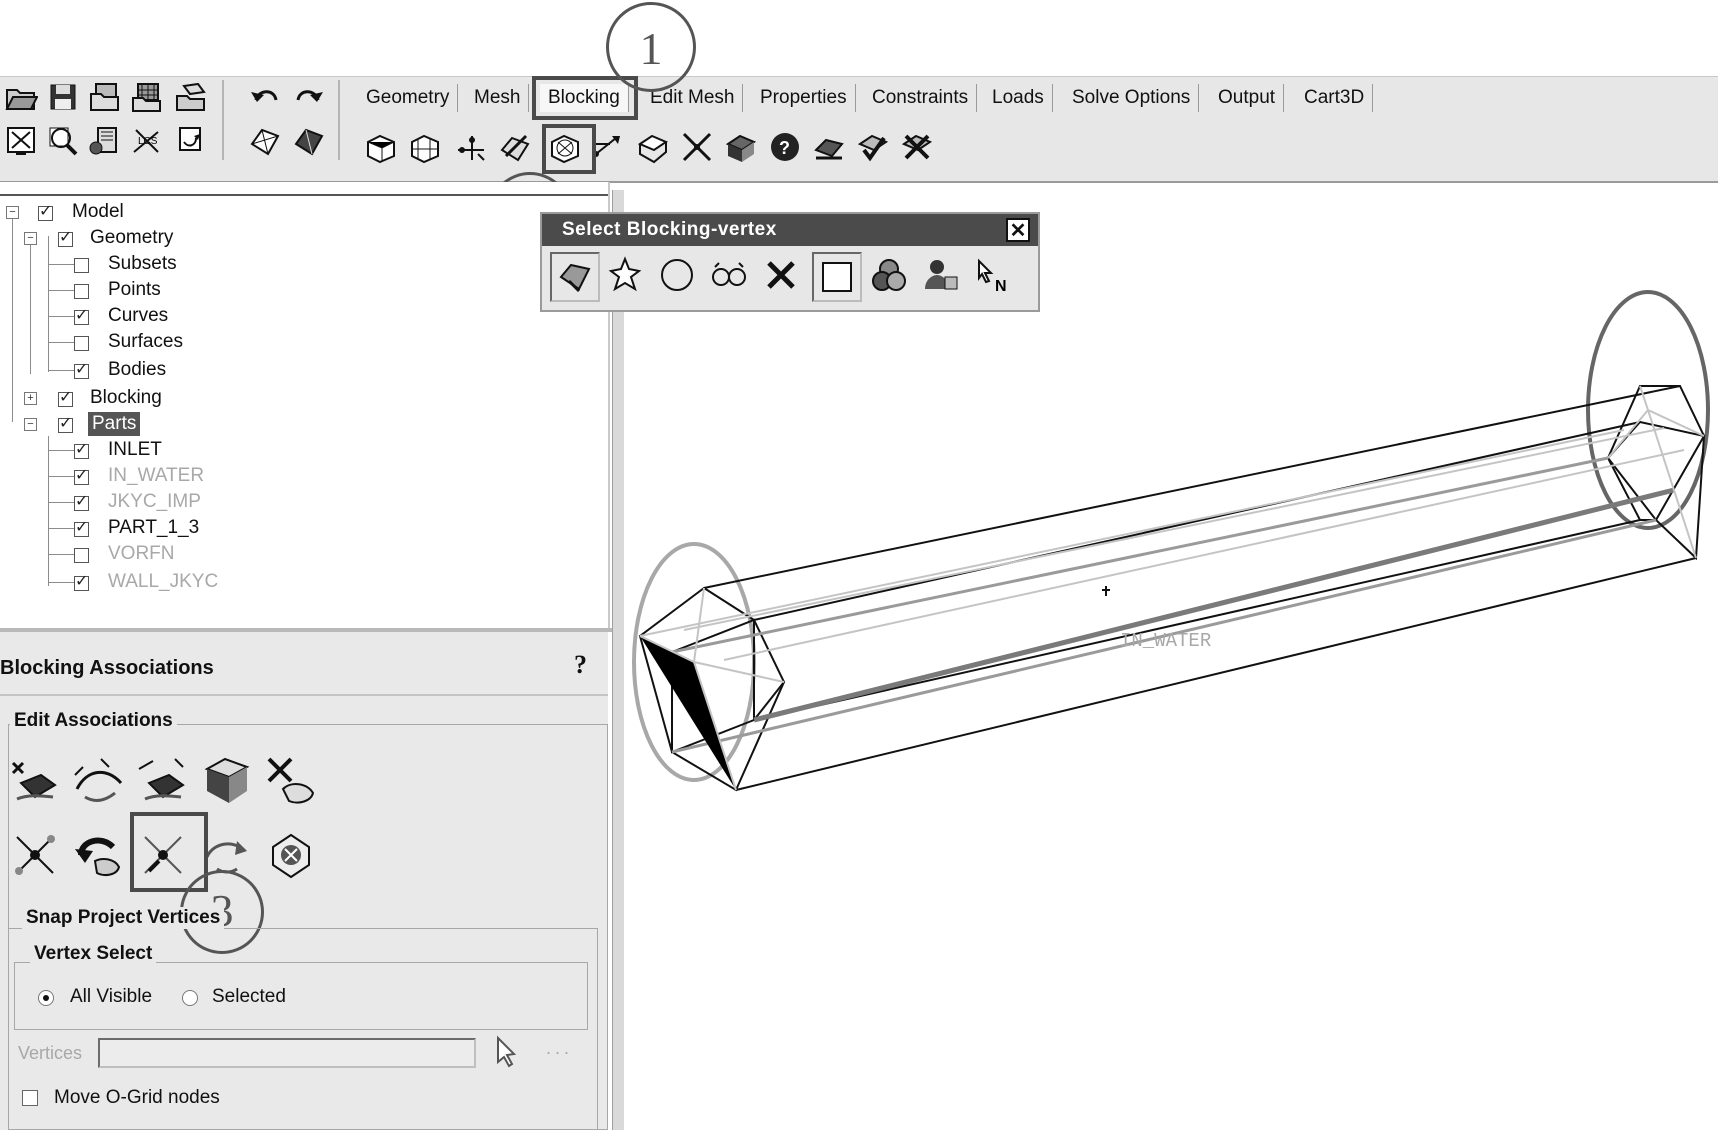  What do you see at coordinates (138, 316) in the screenshot?
I see `tree-item-curves: Curves` at bounding box center [138, 316].